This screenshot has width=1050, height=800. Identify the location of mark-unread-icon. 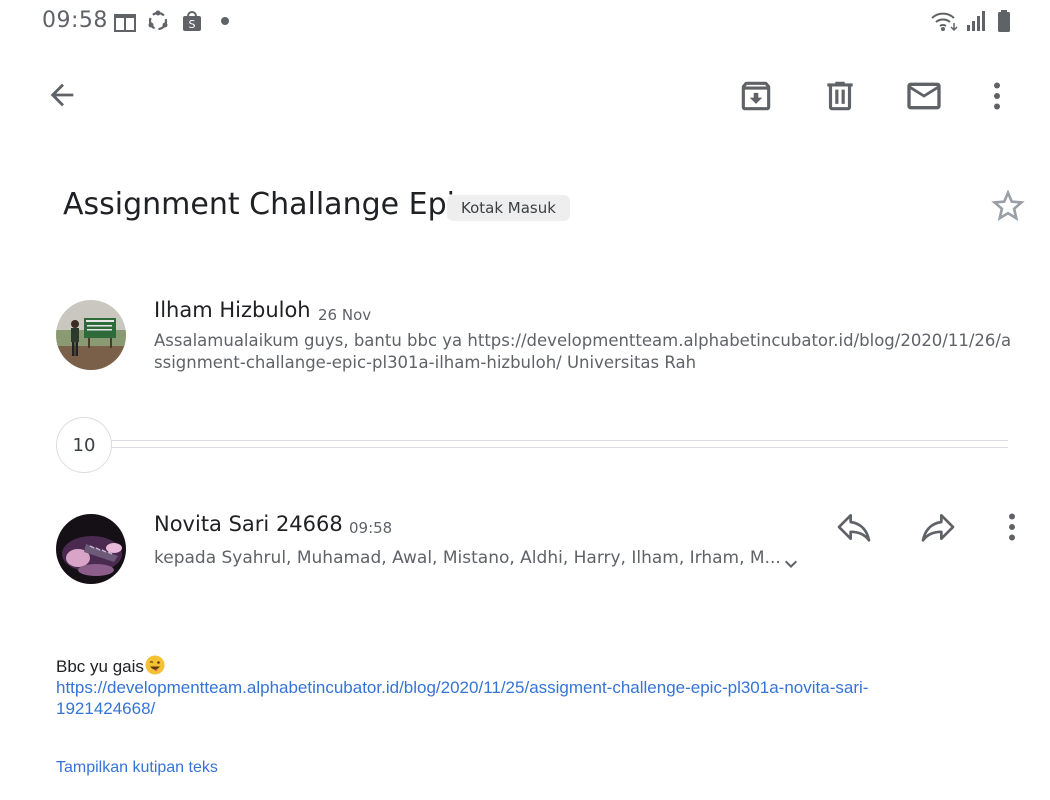
(924, 98).